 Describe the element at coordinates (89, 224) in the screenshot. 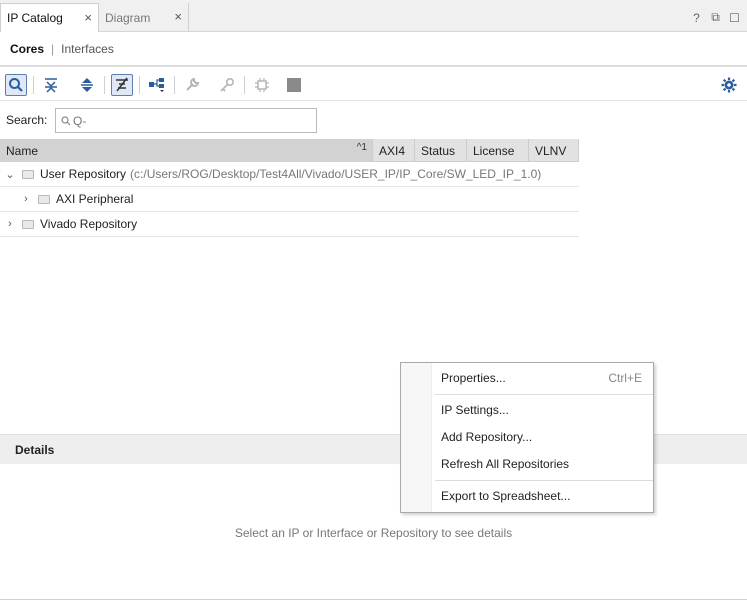

I see `repository-name: Vivado Repository` at that location.